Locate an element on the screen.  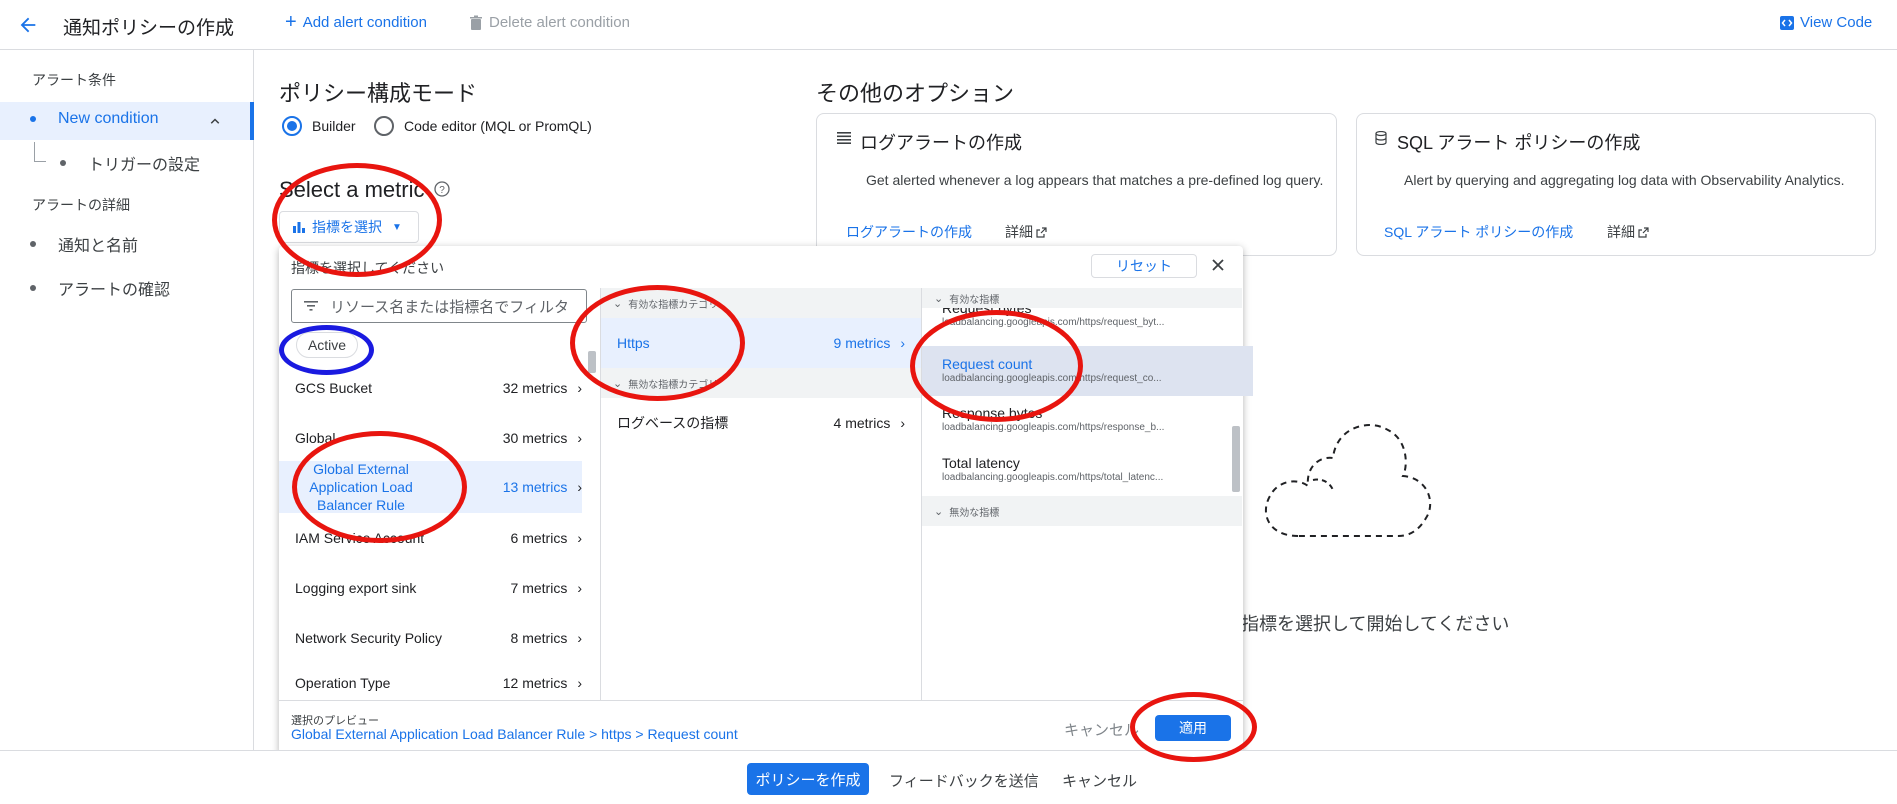
chevron-up-icon is located at coordinates (215, 121).